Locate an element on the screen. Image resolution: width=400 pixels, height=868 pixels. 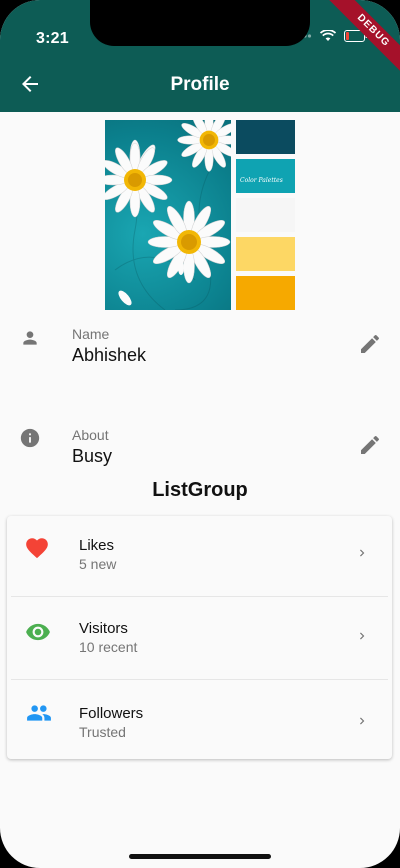
eye-icon is located at coordinates (38, 632).